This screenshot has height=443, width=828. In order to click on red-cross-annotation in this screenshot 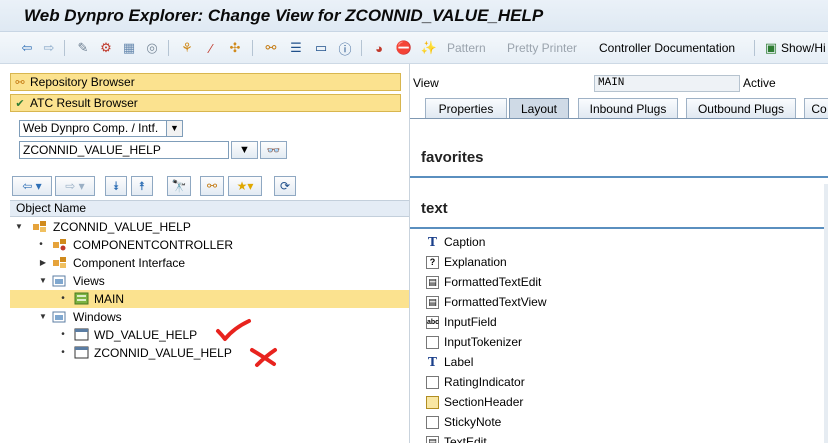, I will do `click(263, 357)`.